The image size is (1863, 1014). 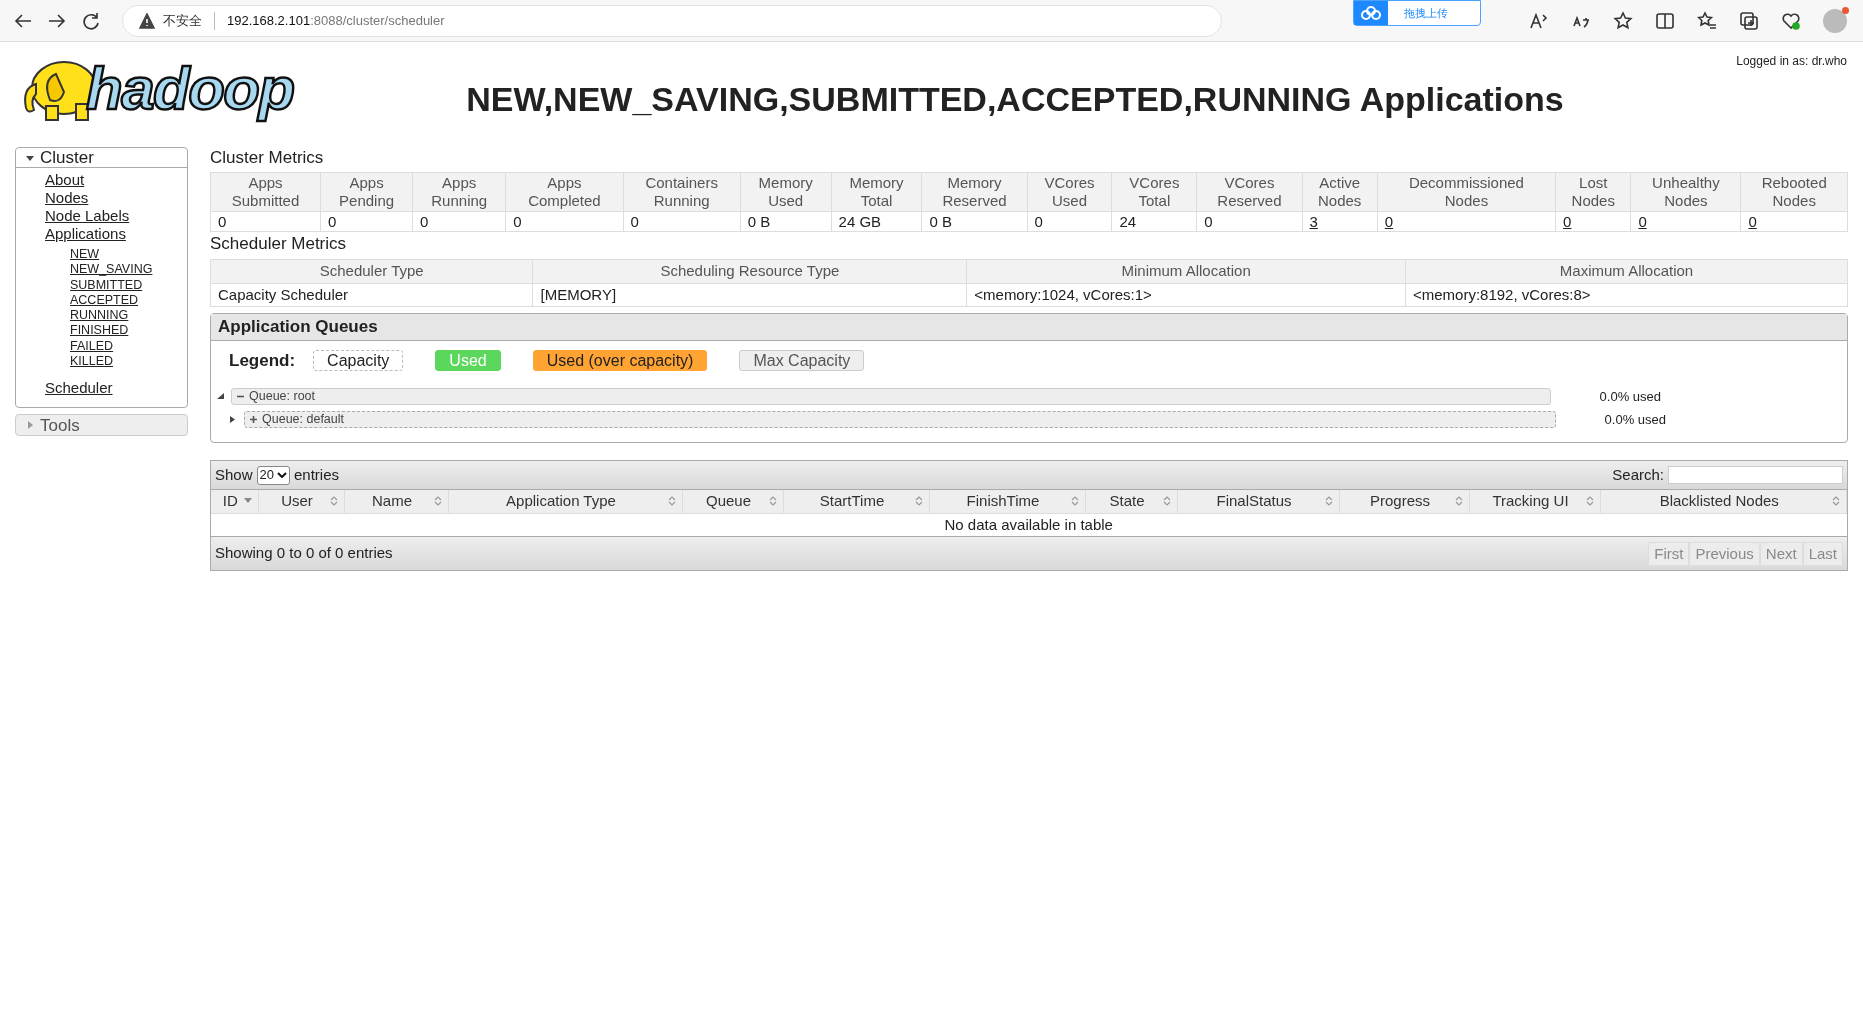 I want to click on column-header: Active Nodes, so click(x=1340, y=192).